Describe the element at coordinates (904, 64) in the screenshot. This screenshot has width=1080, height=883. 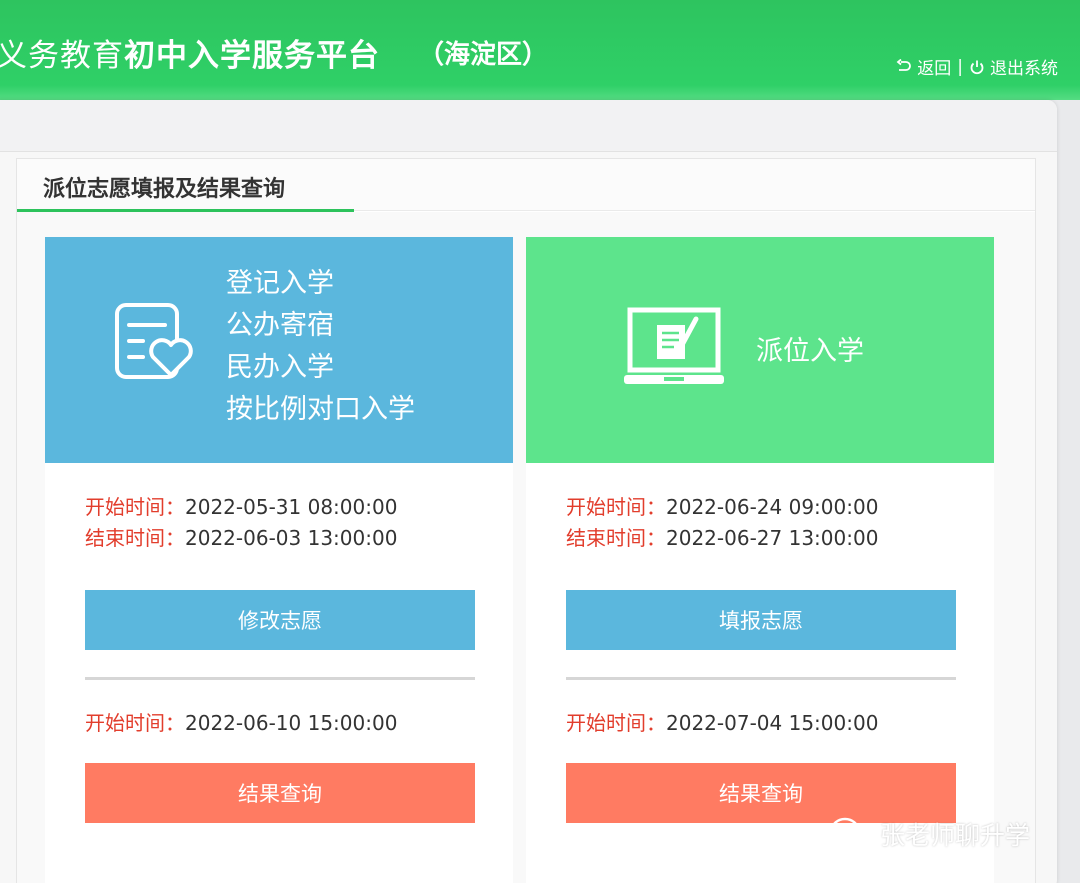
I see `back-arrow-icon` at that location.